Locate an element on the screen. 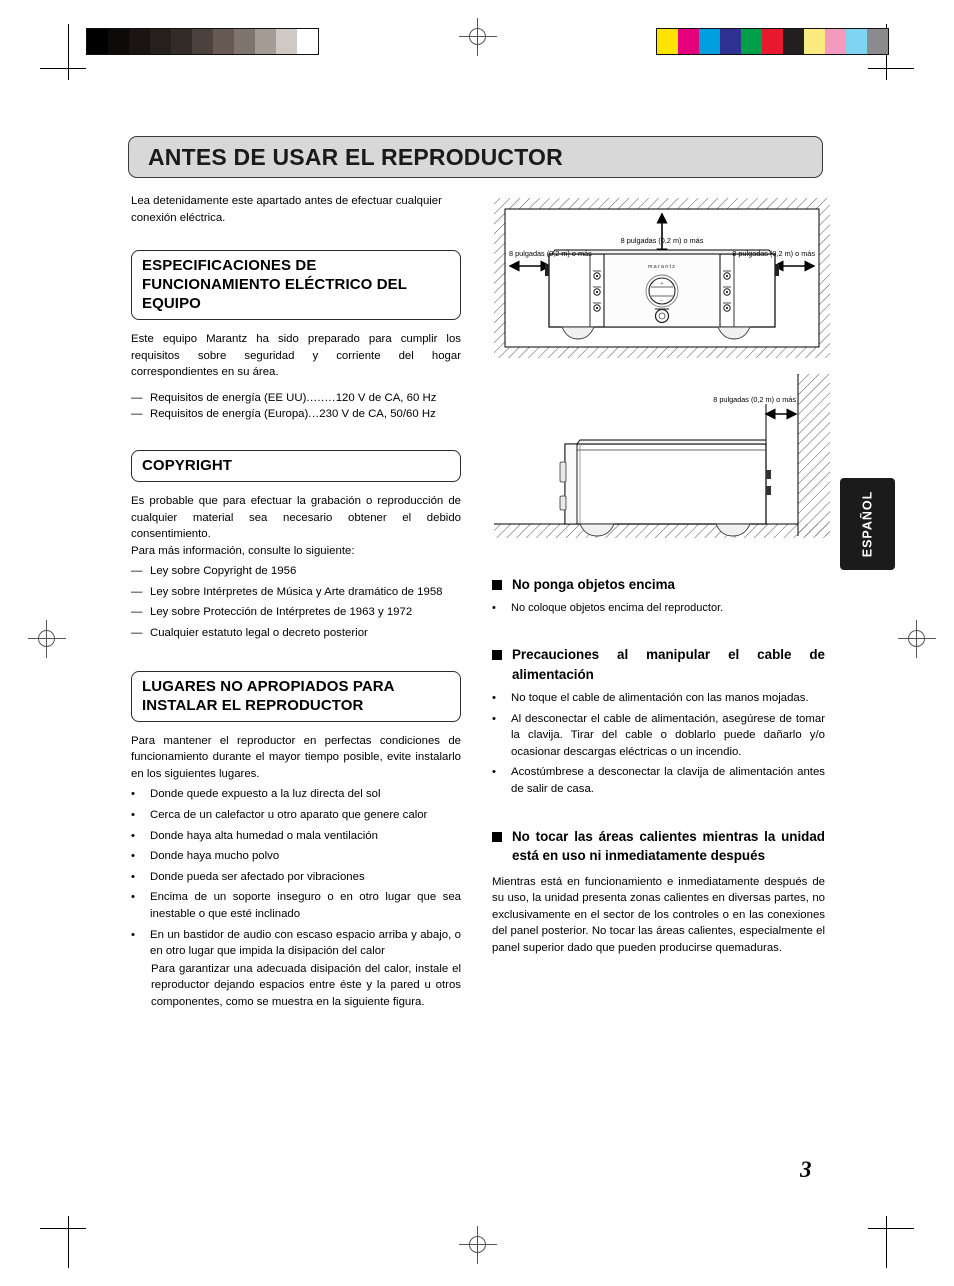  page-number: 3 is located at coordinates (806, 1169).